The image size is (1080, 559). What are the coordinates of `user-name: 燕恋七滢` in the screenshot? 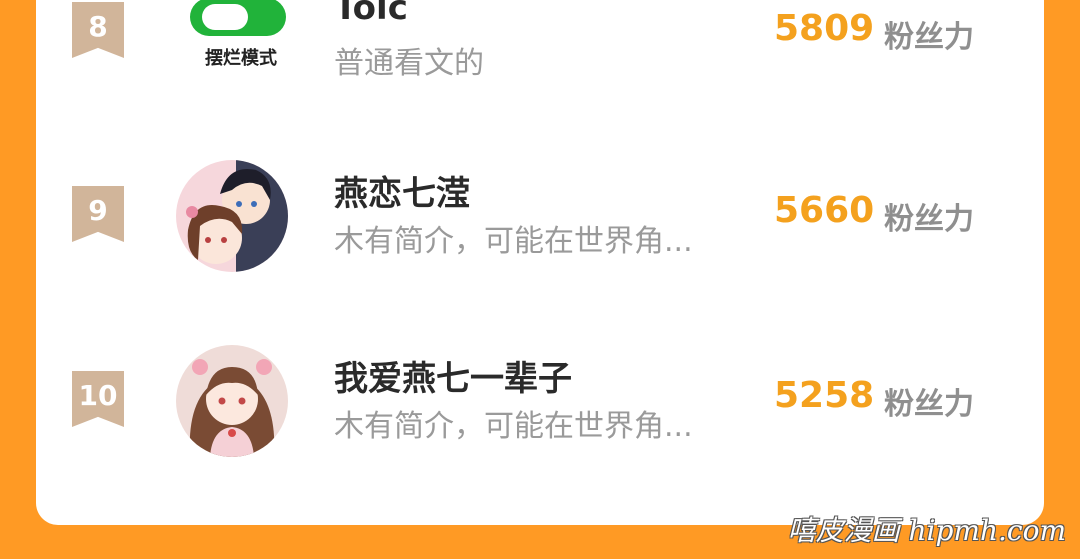 It's located at (402, 190).